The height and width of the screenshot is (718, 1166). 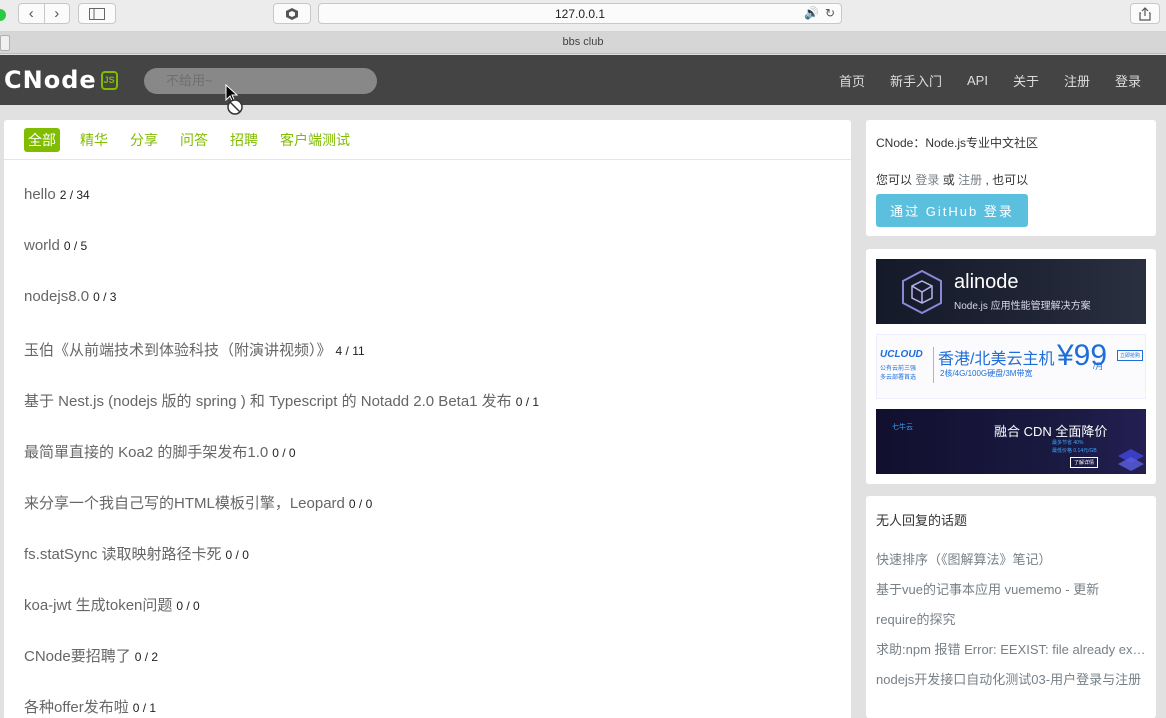 I want to click on no-reply-topic: nodejs开发接口自动化测试03-用户登录与注册, so click(x=1011, y=684).